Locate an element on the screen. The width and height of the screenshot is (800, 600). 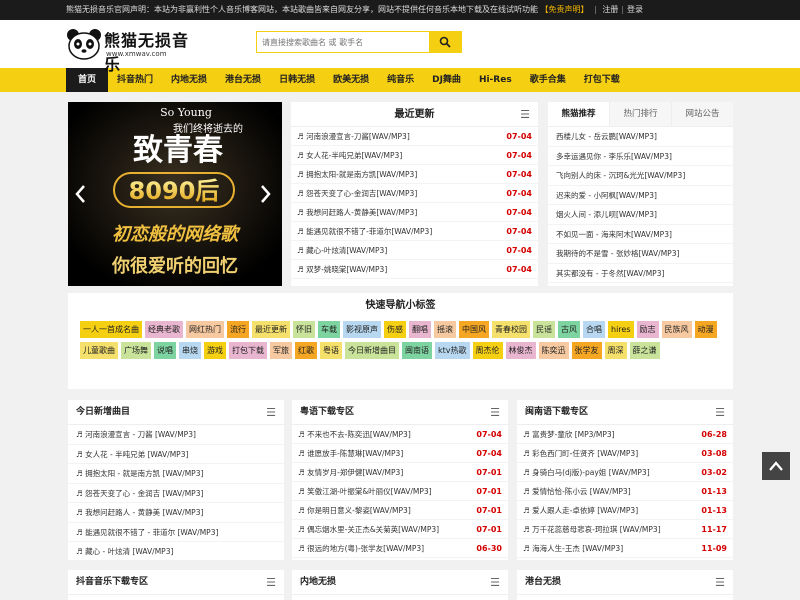
tag-link: 动漫 is located at coordinates (705, 329).